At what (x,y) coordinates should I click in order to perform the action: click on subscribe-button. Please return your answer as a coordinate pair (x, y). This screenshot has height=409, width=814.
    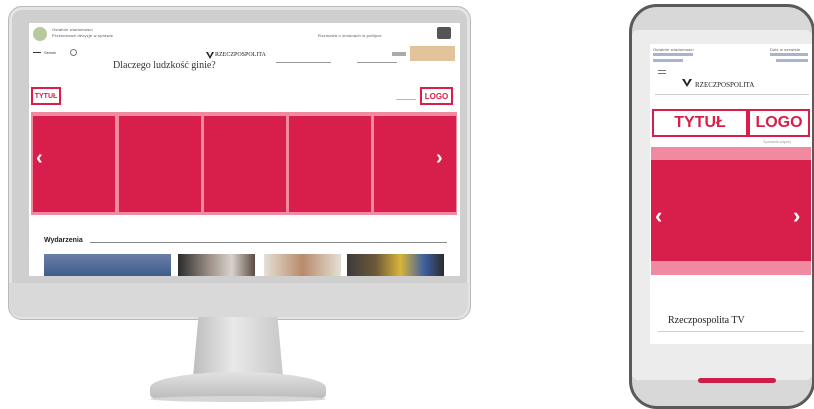
    Looking at the image, I should click on (432, 53).